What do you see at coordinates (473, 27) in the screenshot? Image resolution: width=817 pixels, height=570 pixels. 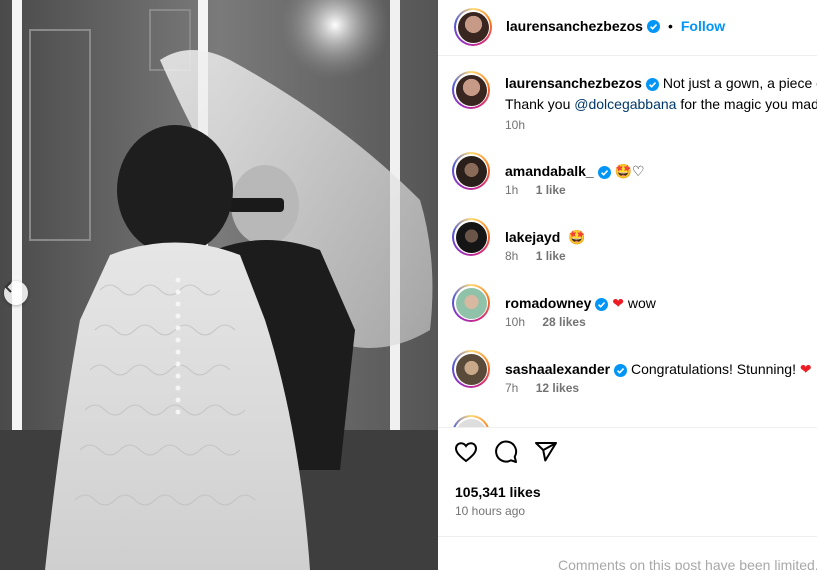 I see `author-avatar` at bounding box center [473, 27].